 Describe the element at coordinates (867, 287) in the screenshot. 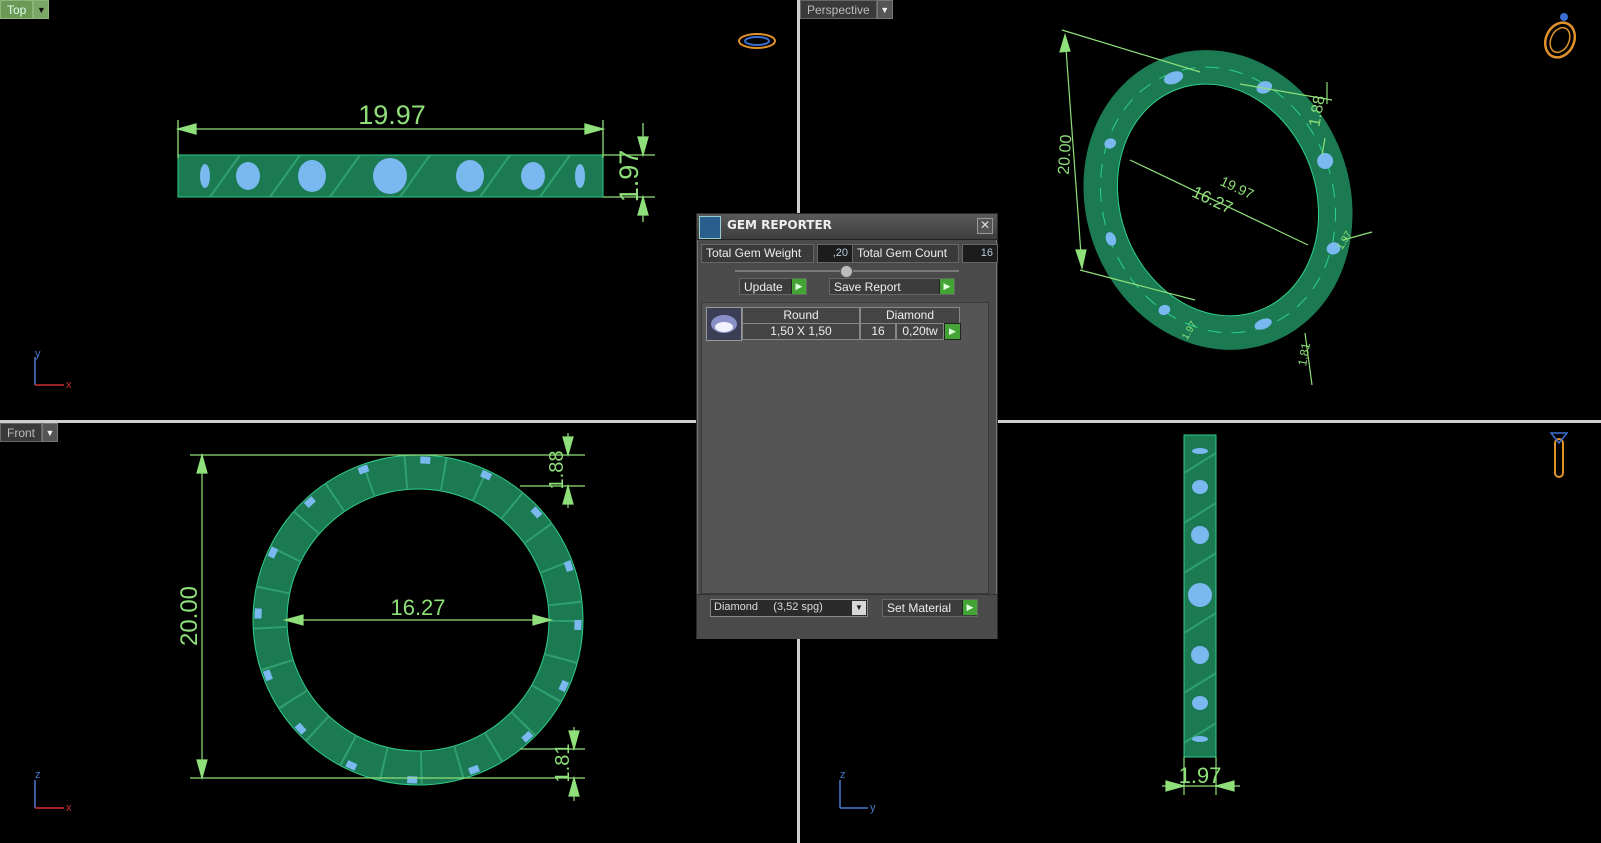

I see `save-report-button-label: Save Report` at that location.